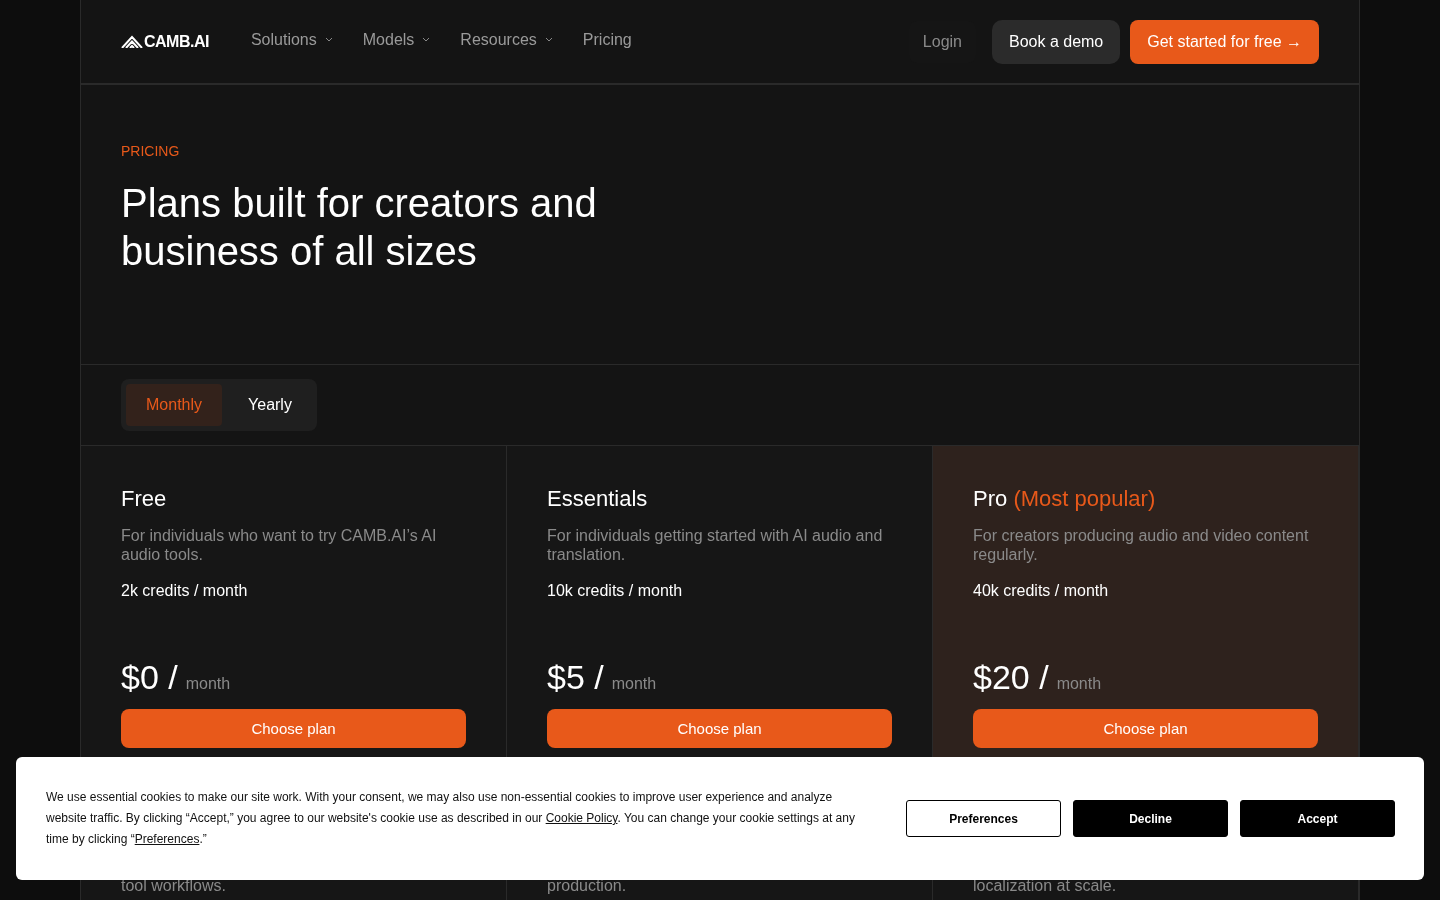 The width and height of the screenshot is (1440, 900). I want to click on plan-description: For individuals getting started with AI audio and translation., so click(715, 545).